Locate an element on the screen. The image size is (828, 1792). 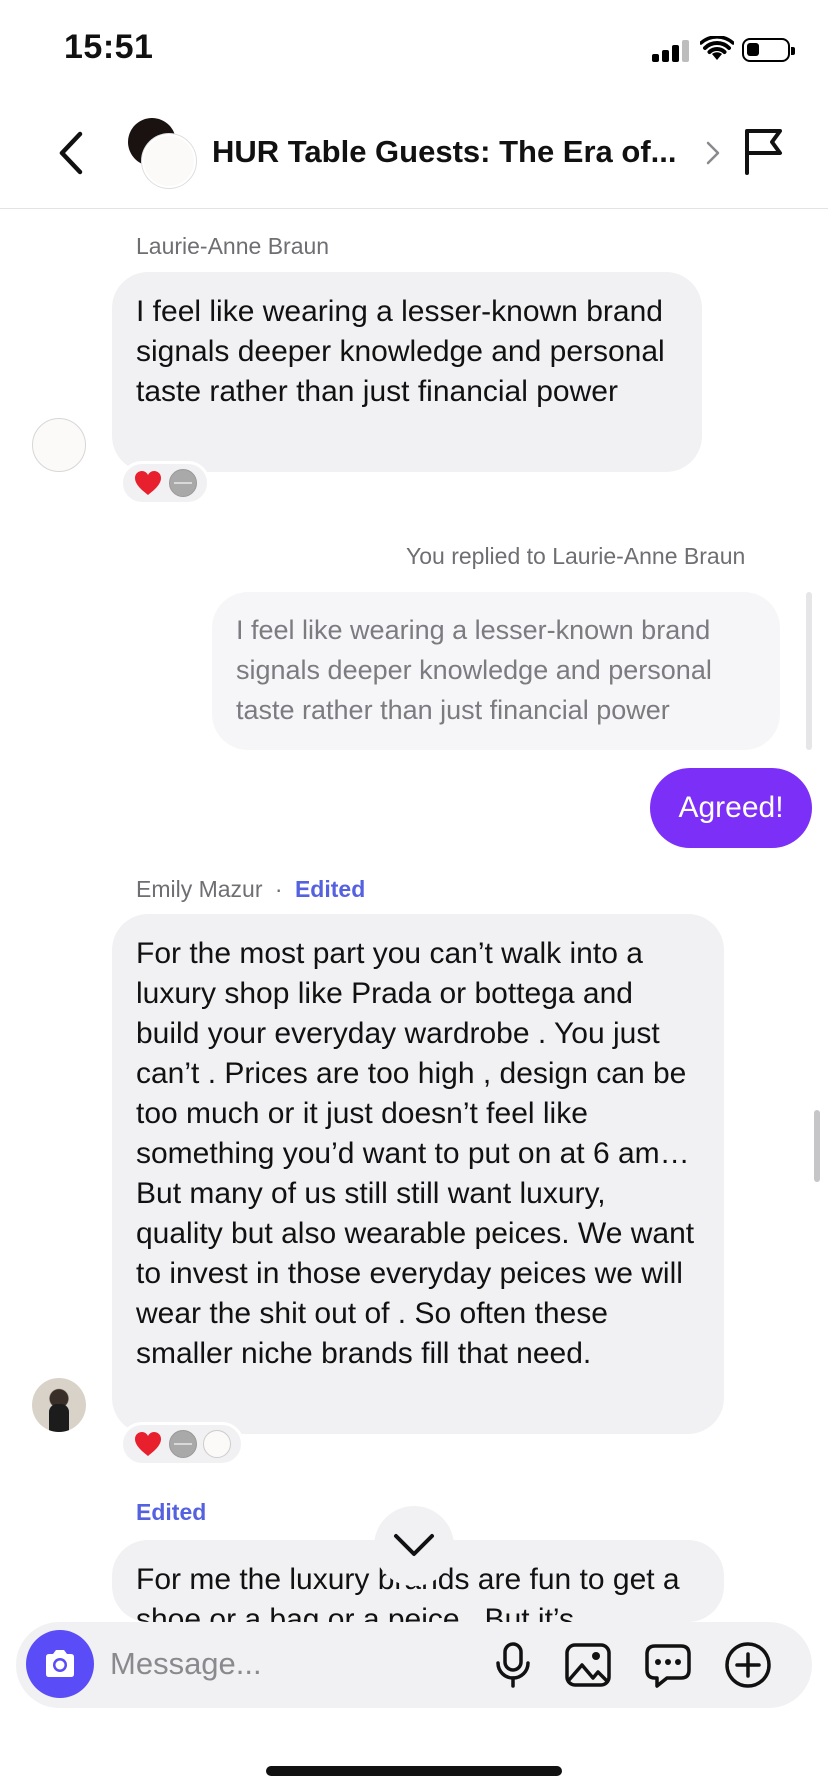
sender-line: Emily Mazur · Edited is located at coordinates (250, 889).